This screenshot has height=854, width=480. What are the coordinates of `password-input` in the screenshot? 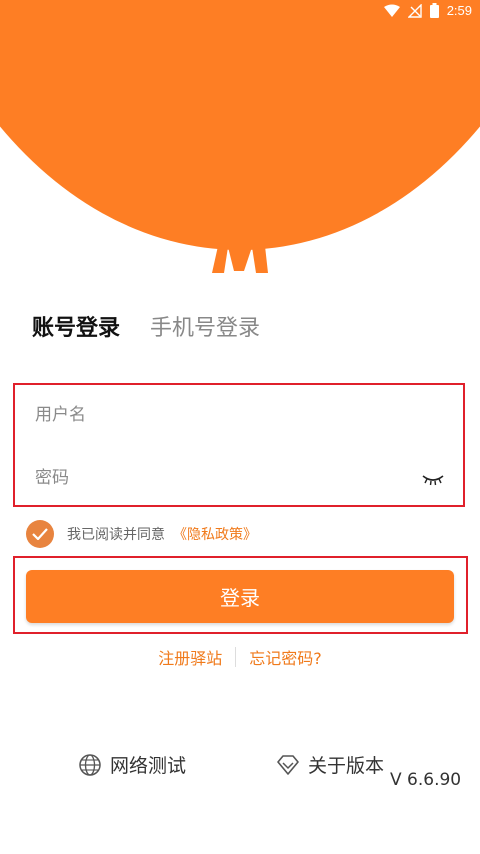 It's located at (239, 478).